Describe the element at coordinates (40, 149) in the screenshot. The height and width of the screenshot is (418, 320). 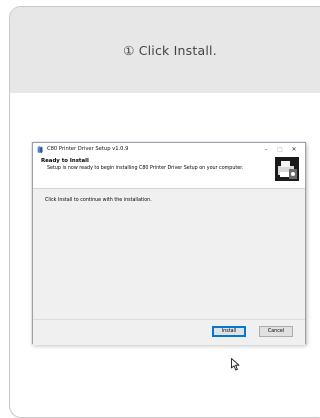
I see `app-icon` at that location.